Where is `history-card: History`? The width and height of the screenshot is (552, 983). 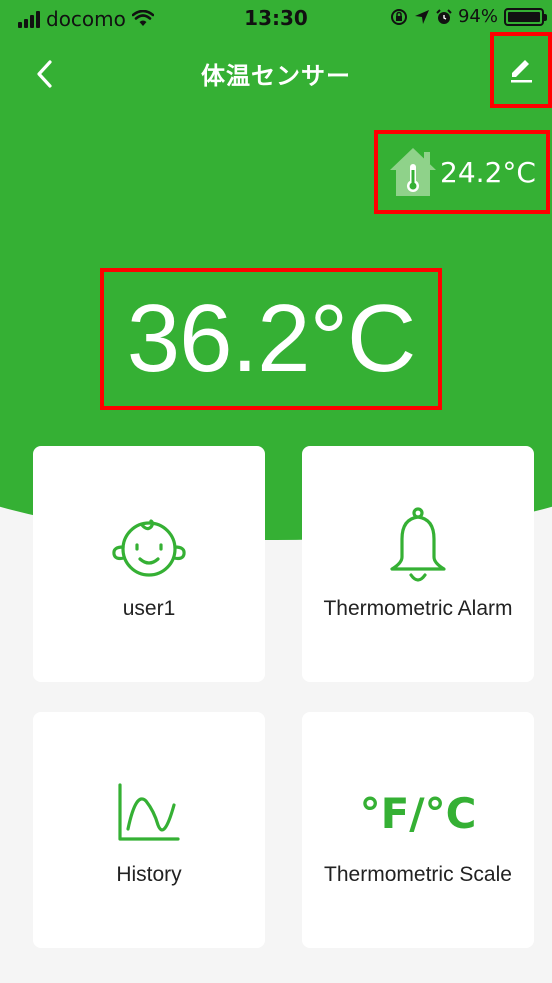 history-card: History is located at coordinates (149, 830).